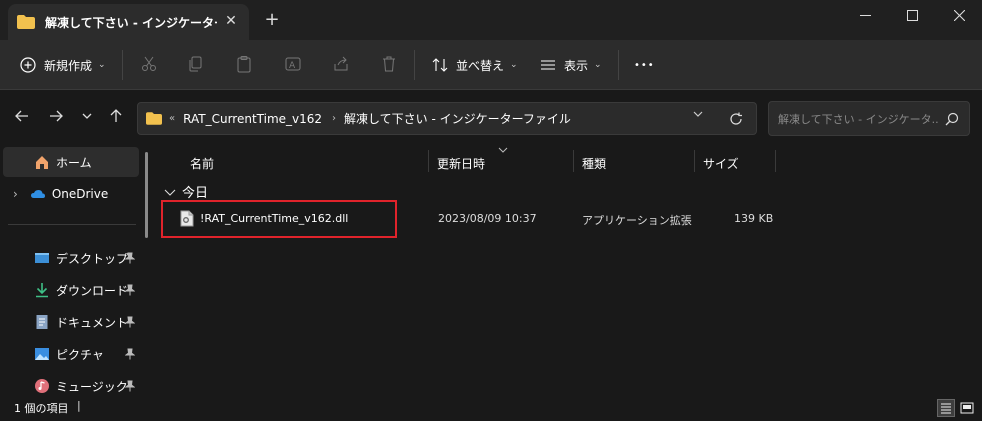  What do you see at coordinates (42, 322) in the screenshot?
I see `document-icon` at bounding box center [42, 322].